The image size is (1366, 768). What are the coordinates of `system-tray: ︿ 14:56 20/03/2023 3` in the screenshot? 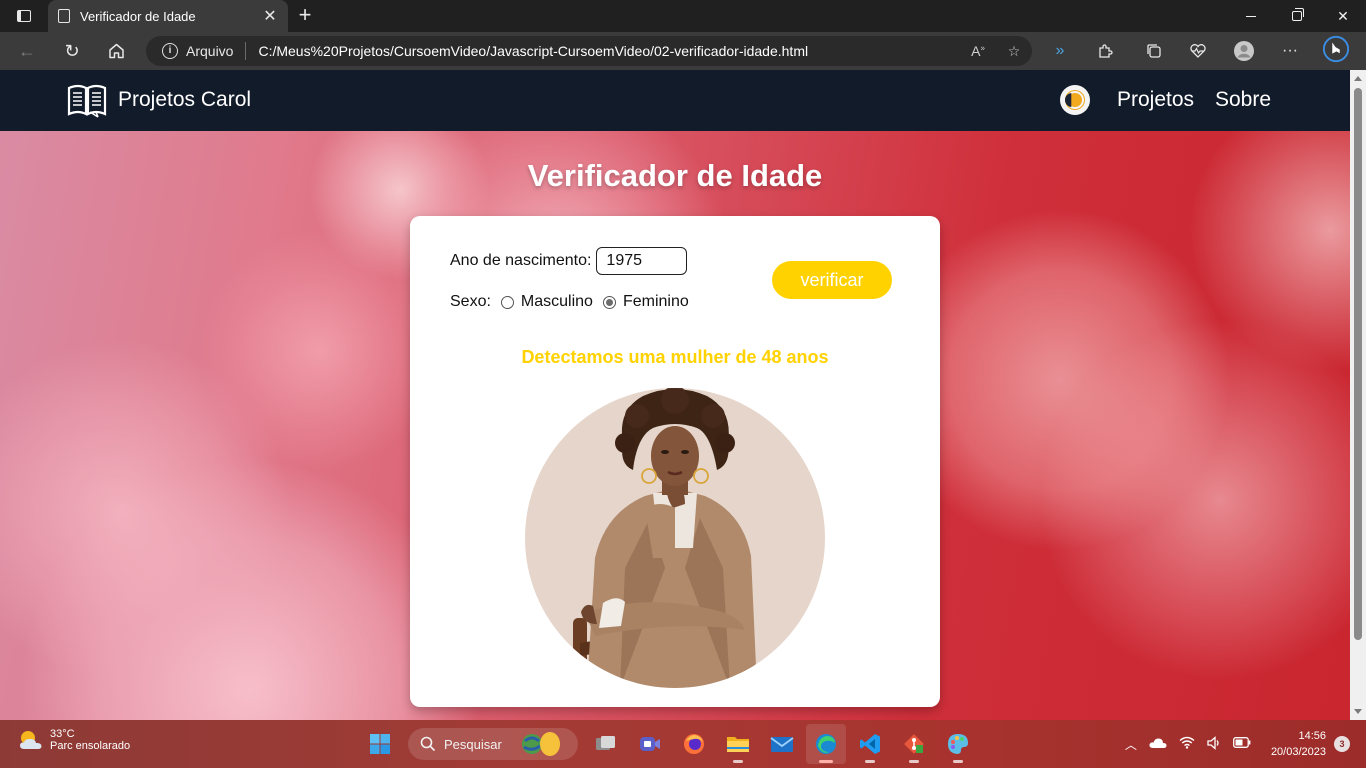 It's located at (1242, 744).